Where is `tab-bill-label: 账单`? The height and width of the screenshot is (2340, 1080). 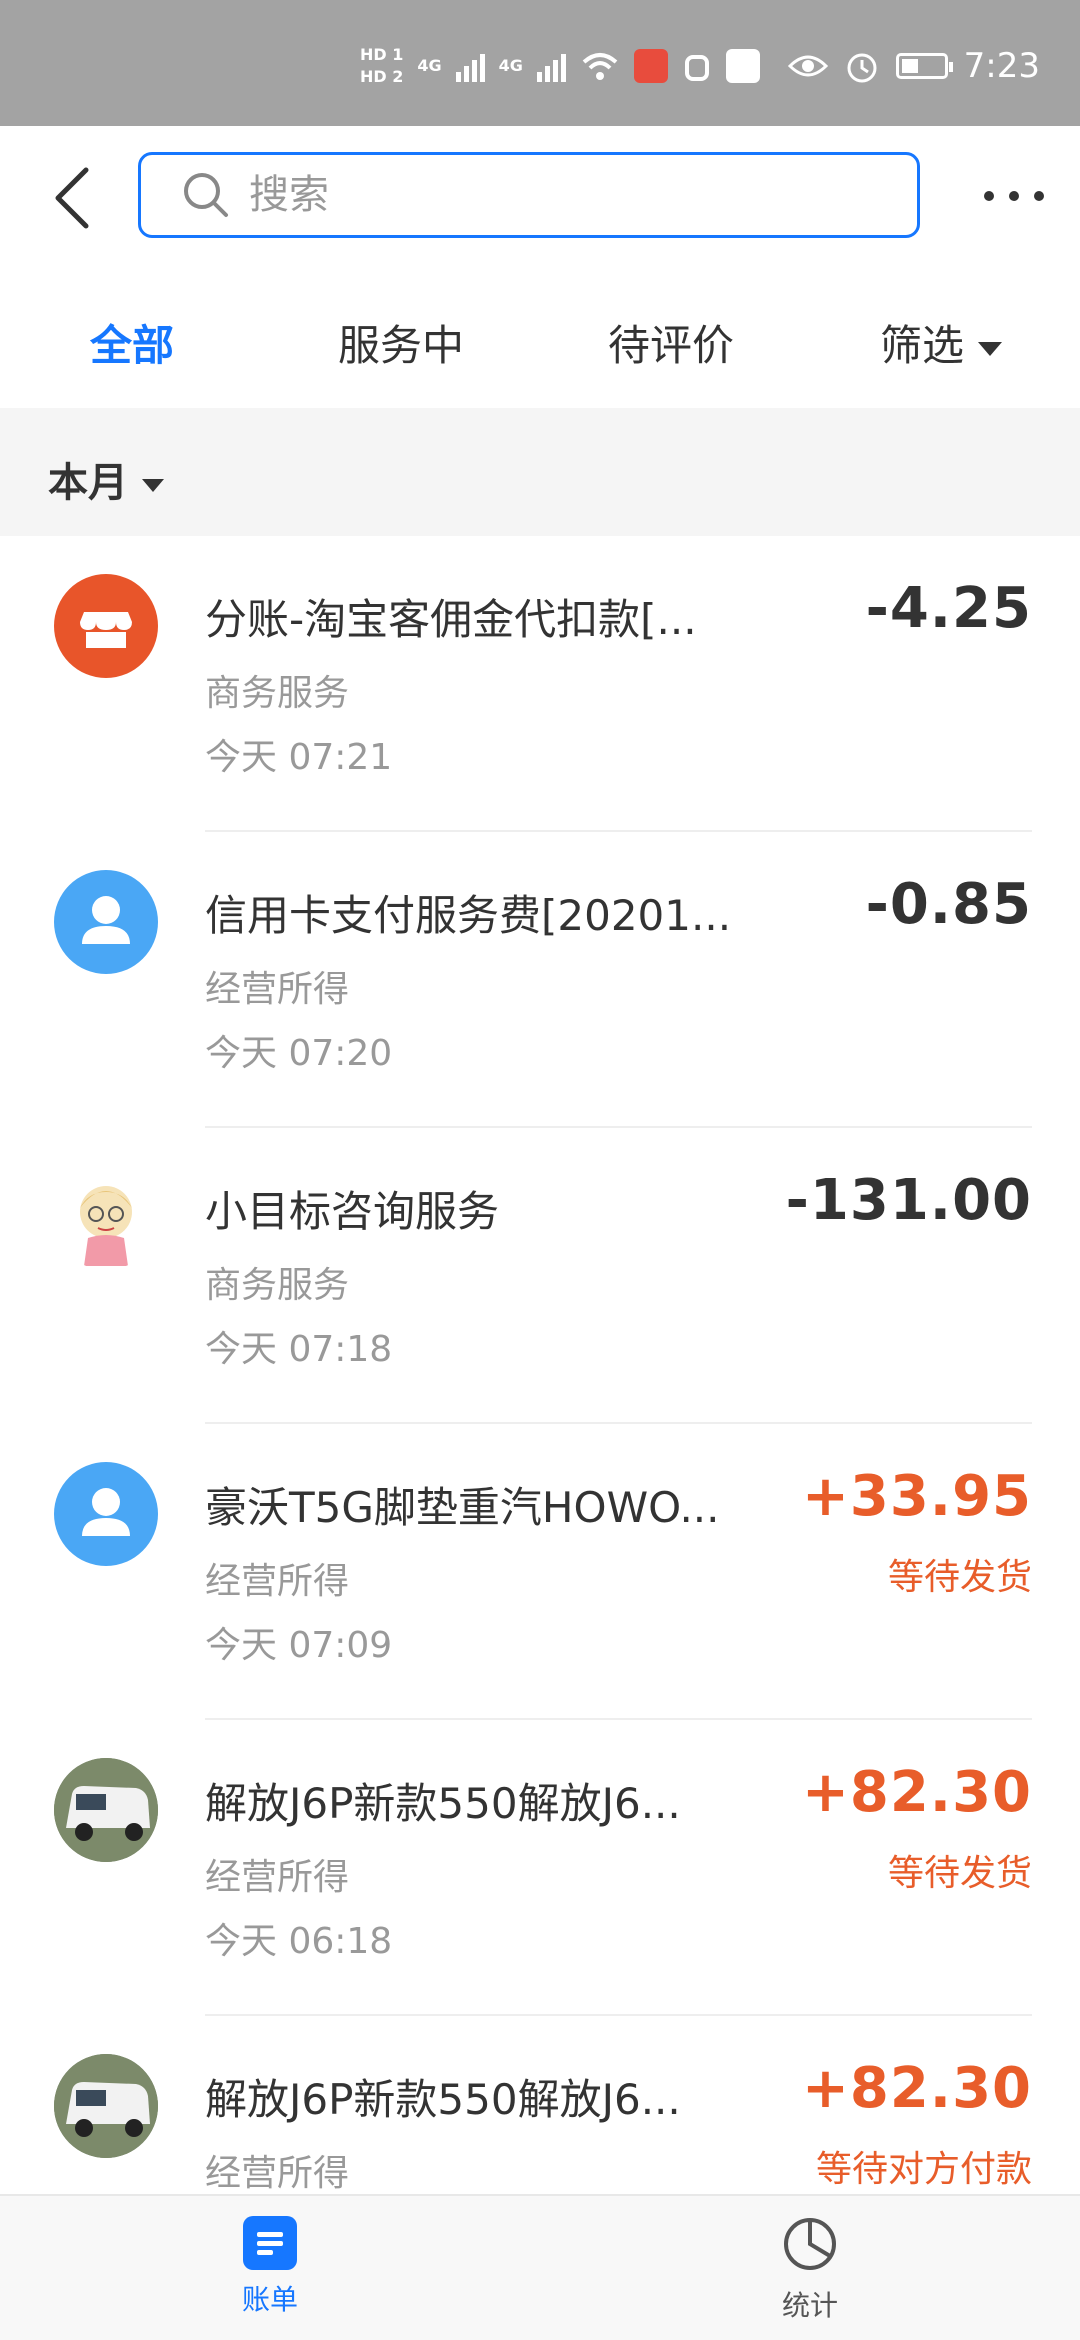 tab-bill-label: 账单 is located at coordinates (269, 2299).